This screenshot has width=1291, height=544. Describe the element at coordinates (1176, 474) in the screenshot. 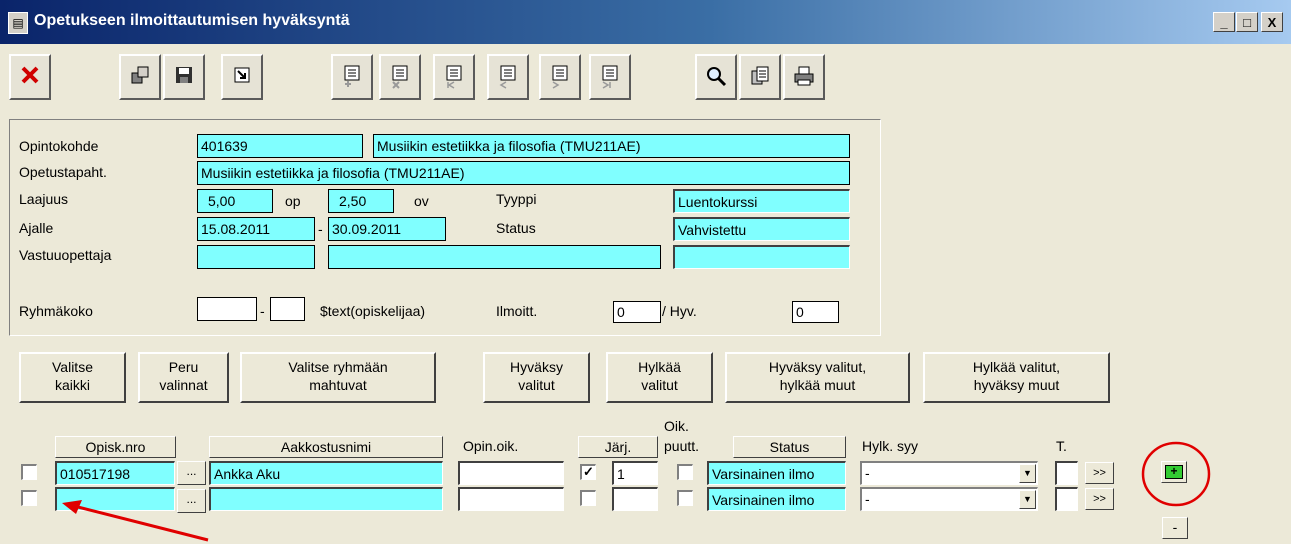

I see `annotation-circle` at that location.